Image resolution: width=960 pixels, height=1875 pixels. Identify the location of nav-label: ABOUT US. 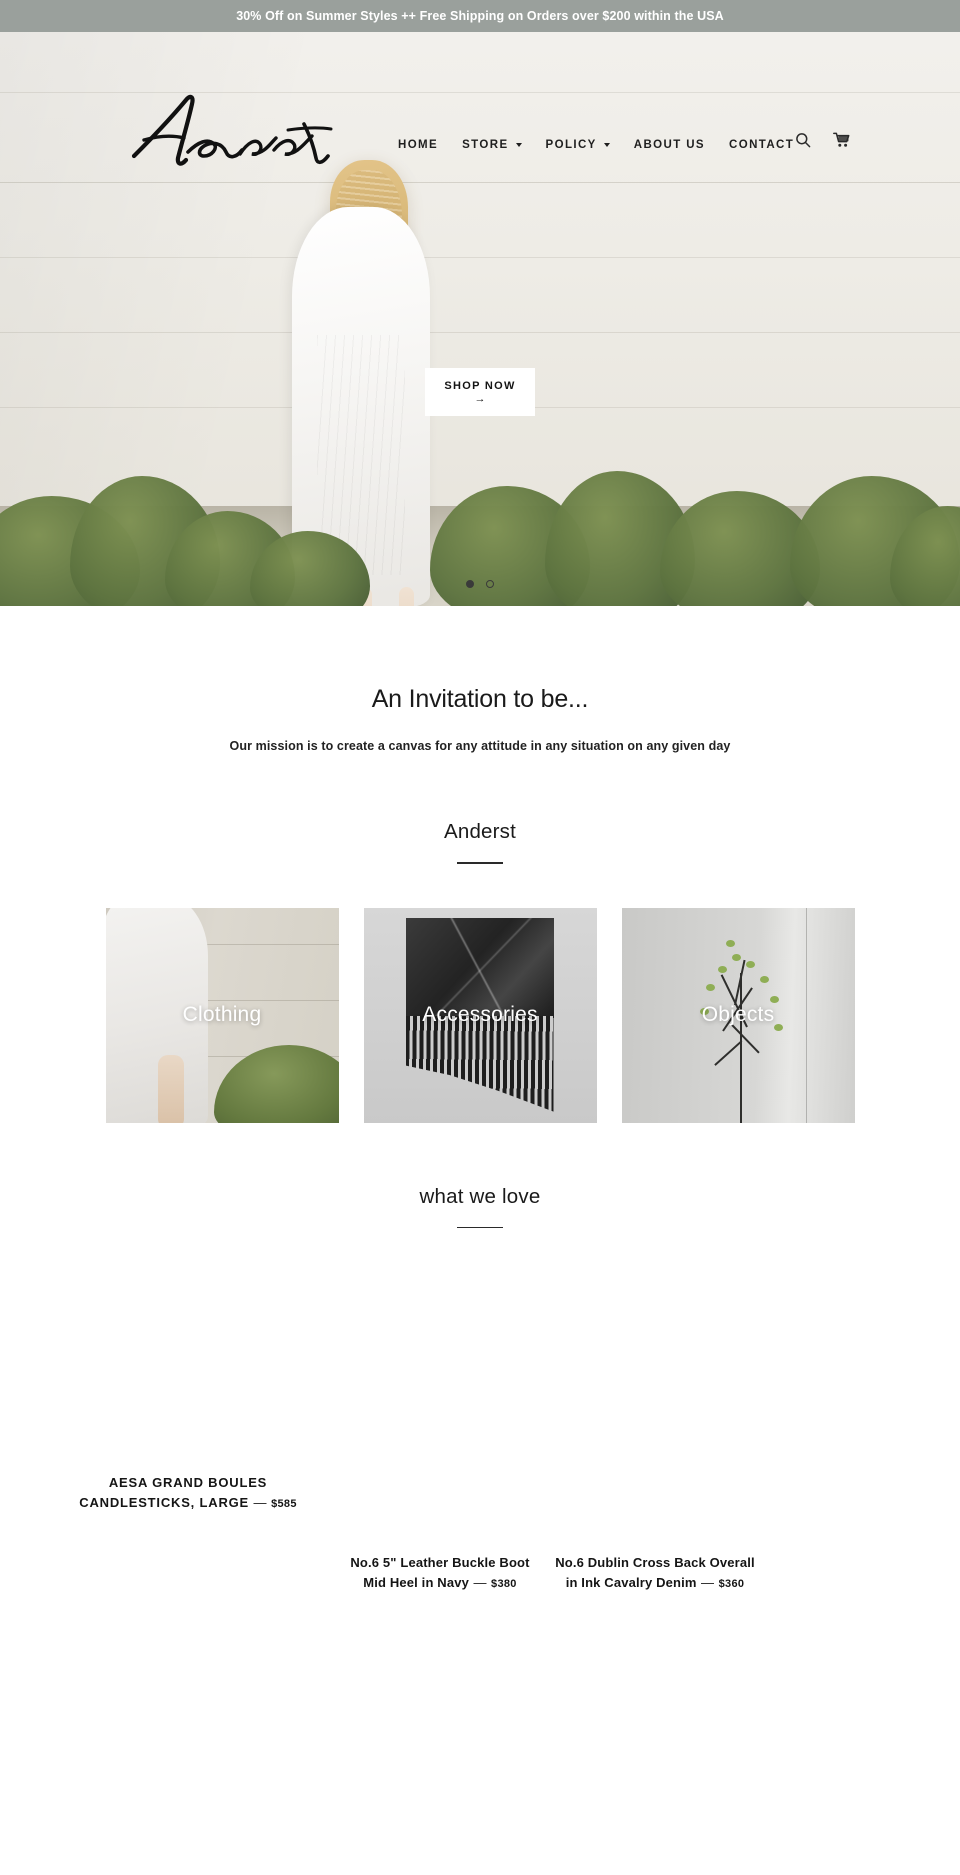
(669, 145).